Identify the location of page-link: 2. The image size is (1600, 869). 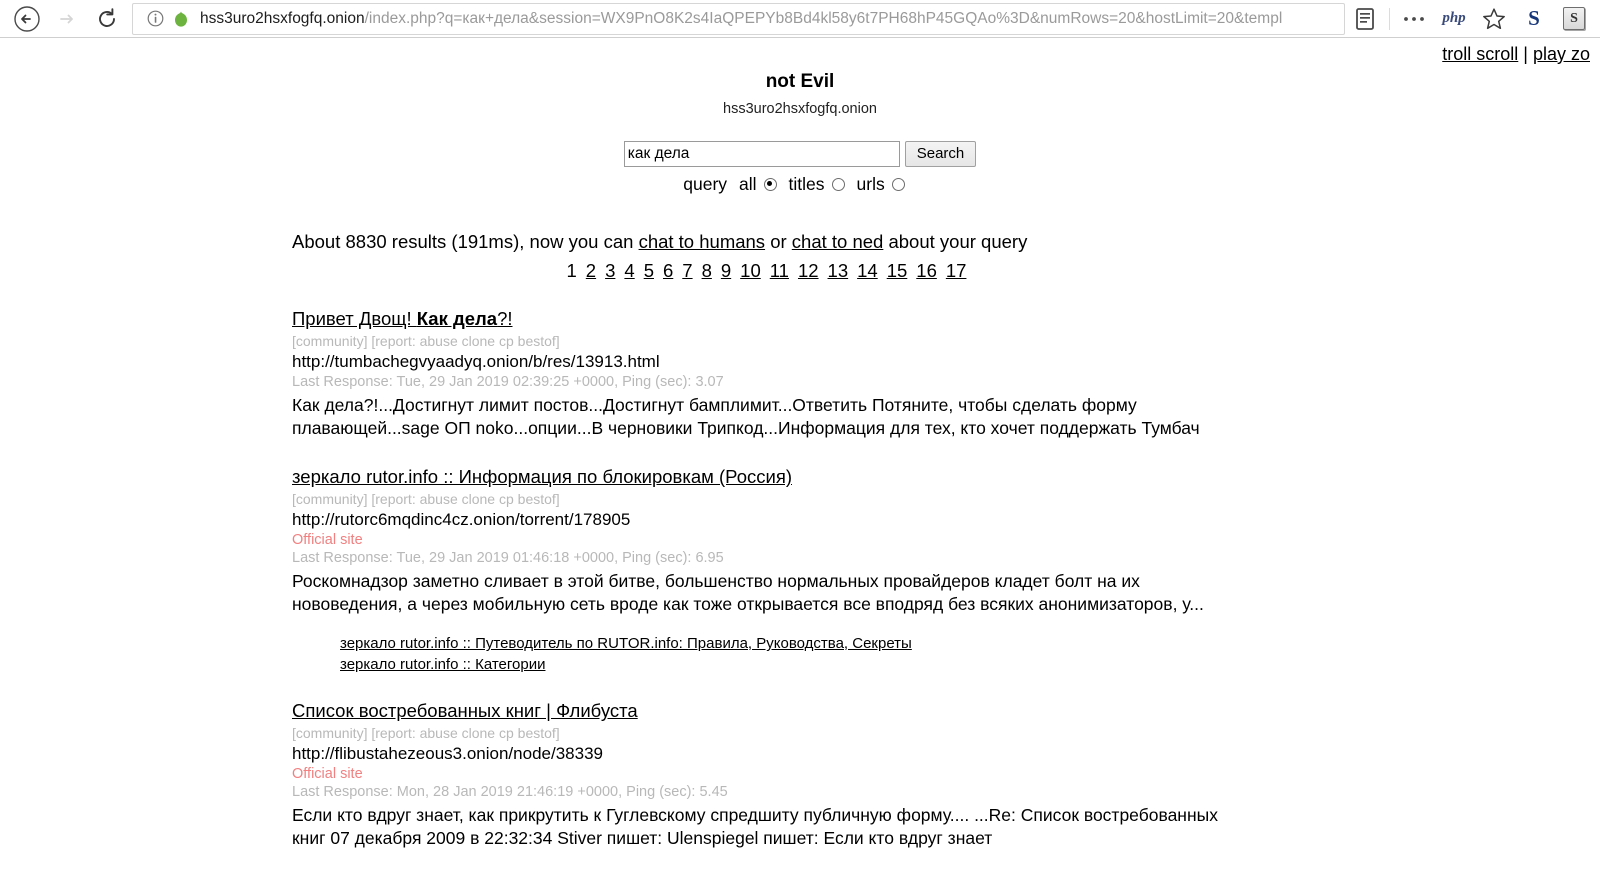
(591, 270).